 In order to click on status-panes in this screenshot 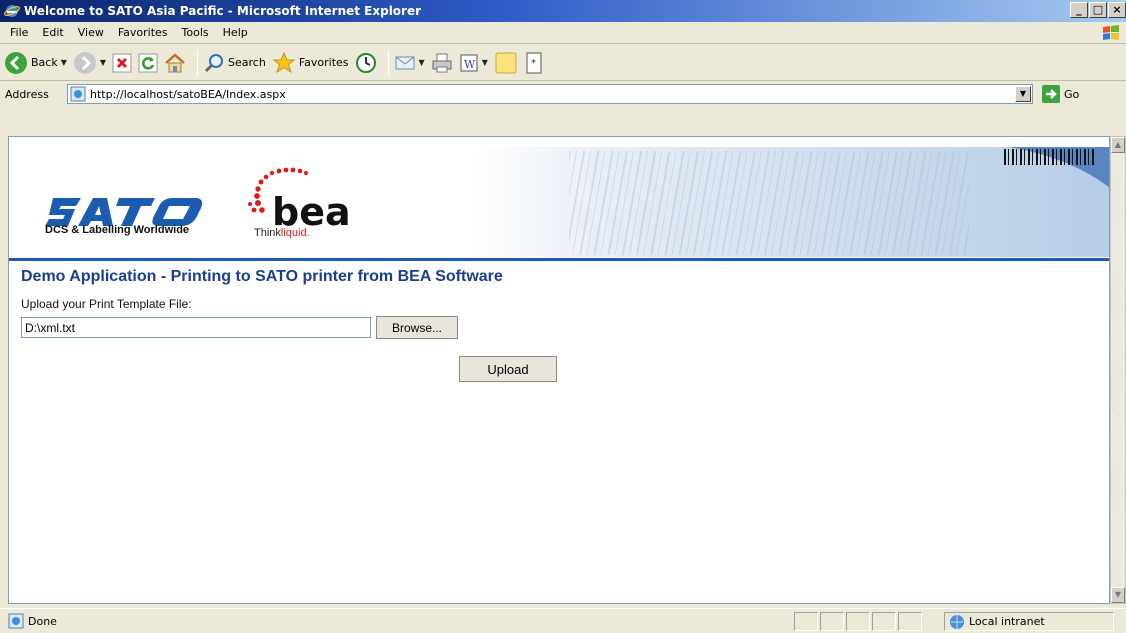, I will do `click(859, 621)`.